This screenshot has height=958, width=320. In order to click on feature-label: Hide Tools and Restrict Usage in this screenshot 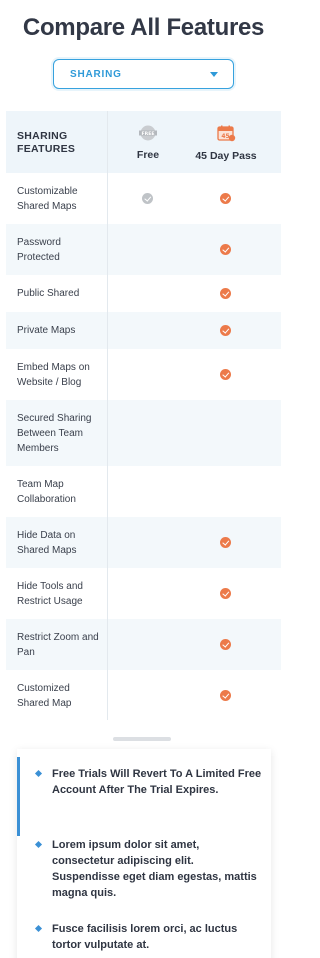, I will do `click(50, 594)`.